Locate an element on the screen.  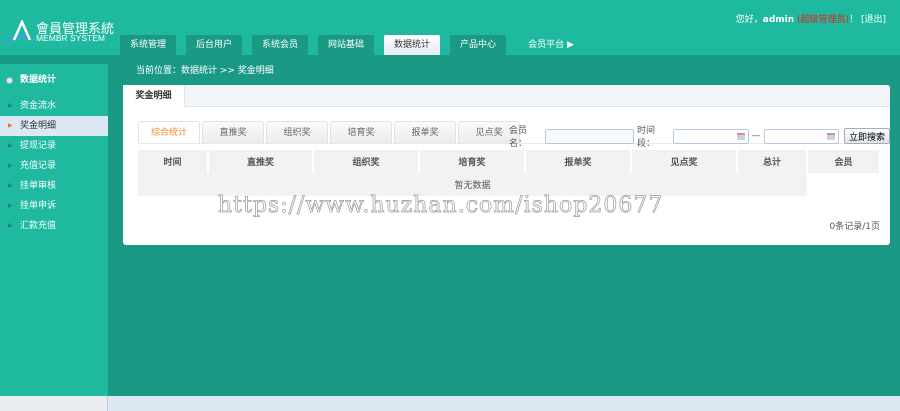
subtab-organization: 组织奖 is located at coordinates (297, 132).